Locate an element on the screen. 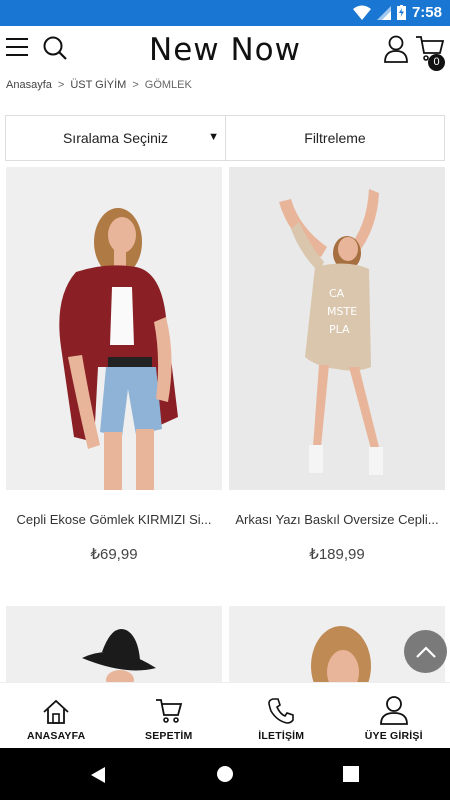  bottom-navigation: ANASAYFA SEPETİM İLETİŞİM ÜYE GİRİŞİ is located at coordinates (225, 715).